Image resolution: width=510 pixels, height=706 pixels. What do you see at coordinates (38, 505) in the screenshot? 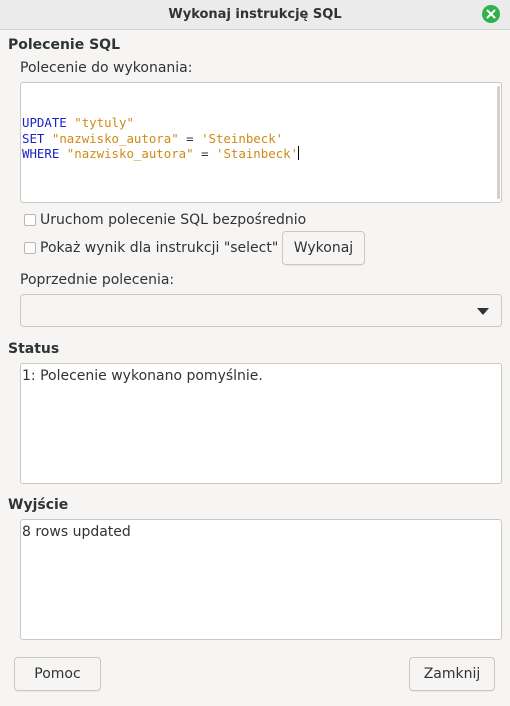
I see `output-section-heading: Wyjście` at bounding box center [38, 505].